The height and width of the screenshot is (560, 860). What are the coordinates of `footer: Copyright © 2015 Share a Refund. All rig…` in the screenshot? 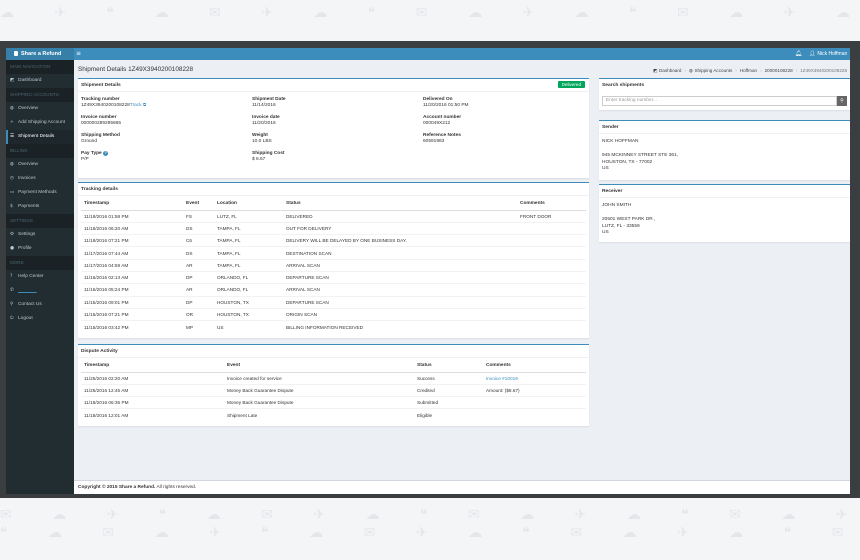 It's located at (462, 487).